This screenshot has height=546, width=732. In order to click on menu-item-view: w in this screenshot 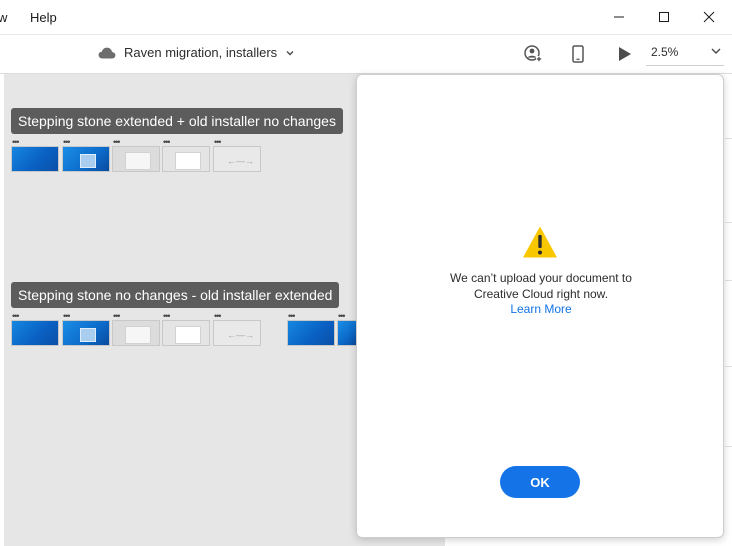, I will do `click(3, 17)`.